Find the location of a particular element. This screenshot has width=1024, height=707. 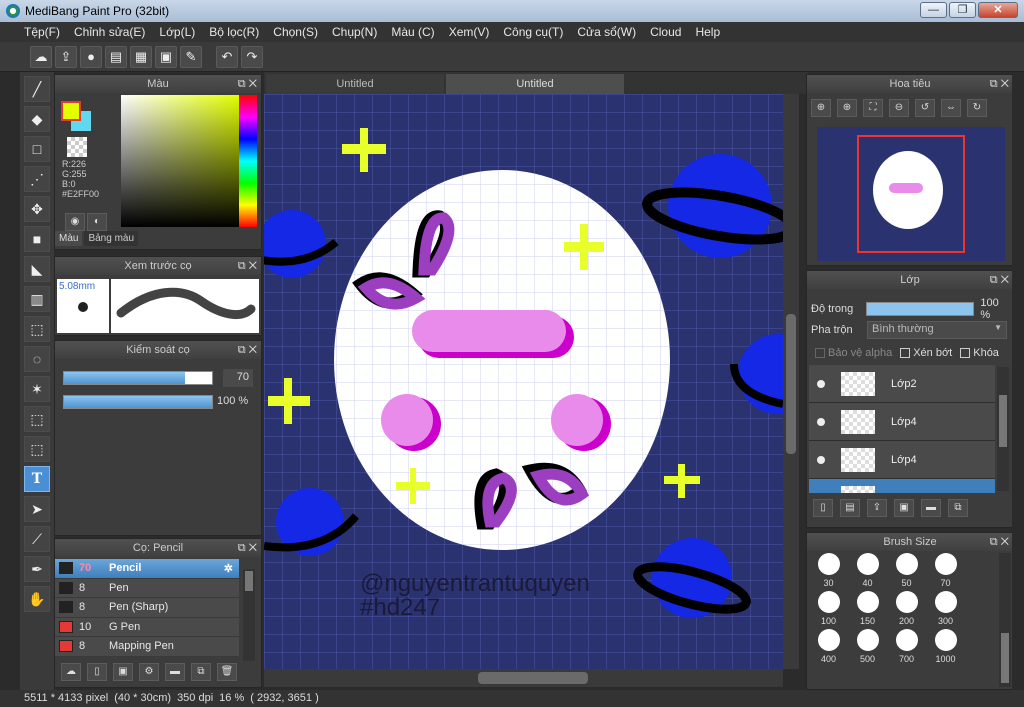

redo-icon: ↷ is located at coordinates (252, 56).